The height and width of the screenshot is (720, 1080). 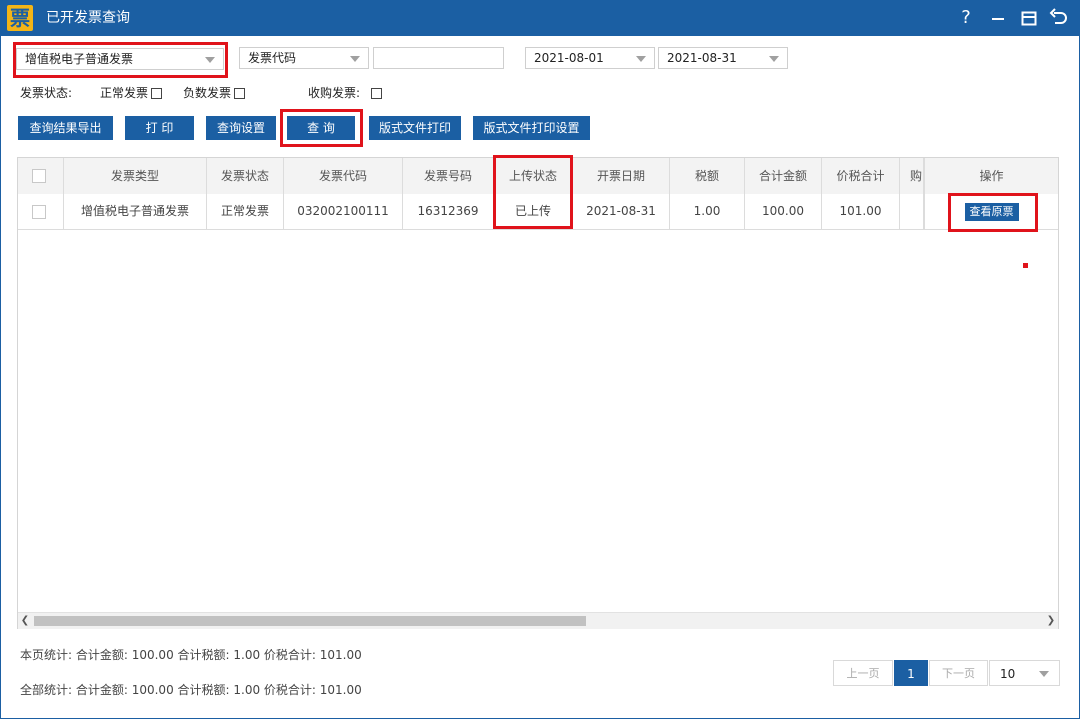 I want to click on query-settings-button: 查询设置, so click(x=241, y=128).